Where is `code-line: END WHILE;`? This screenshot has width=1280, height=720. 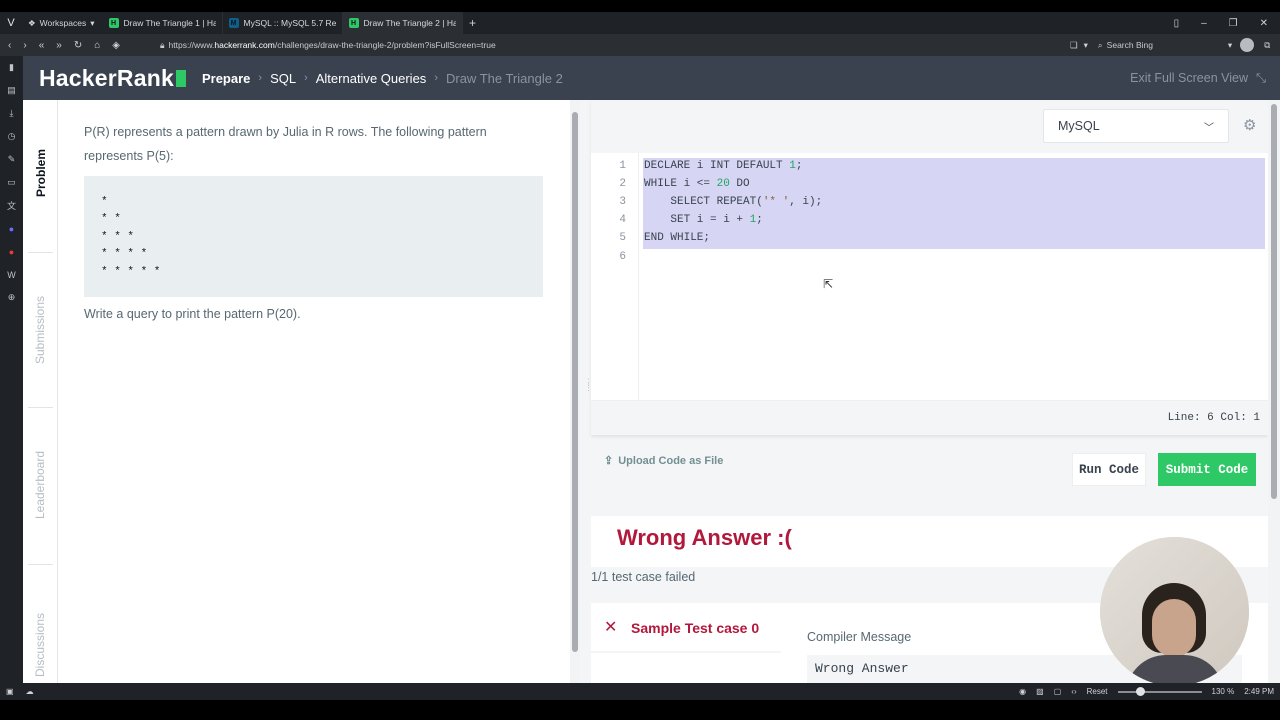
code-line: END WHILE; is located at coordinates (677, 238).